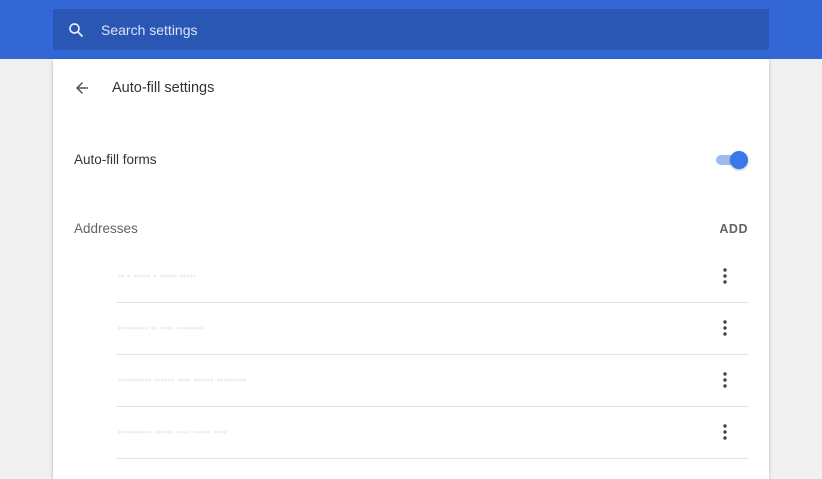  What do you see at coordinates (432, 381) in the screenshot?
I see `address-row: ‧‧‧‧‧‧‧‧‧‧ ‧‧‧‧‧‧ ‧‧‧‧ ‧‧‧‧‧‧ ‧‧‧‧‧‧‧‧‧` at bounding box center [432, 381].